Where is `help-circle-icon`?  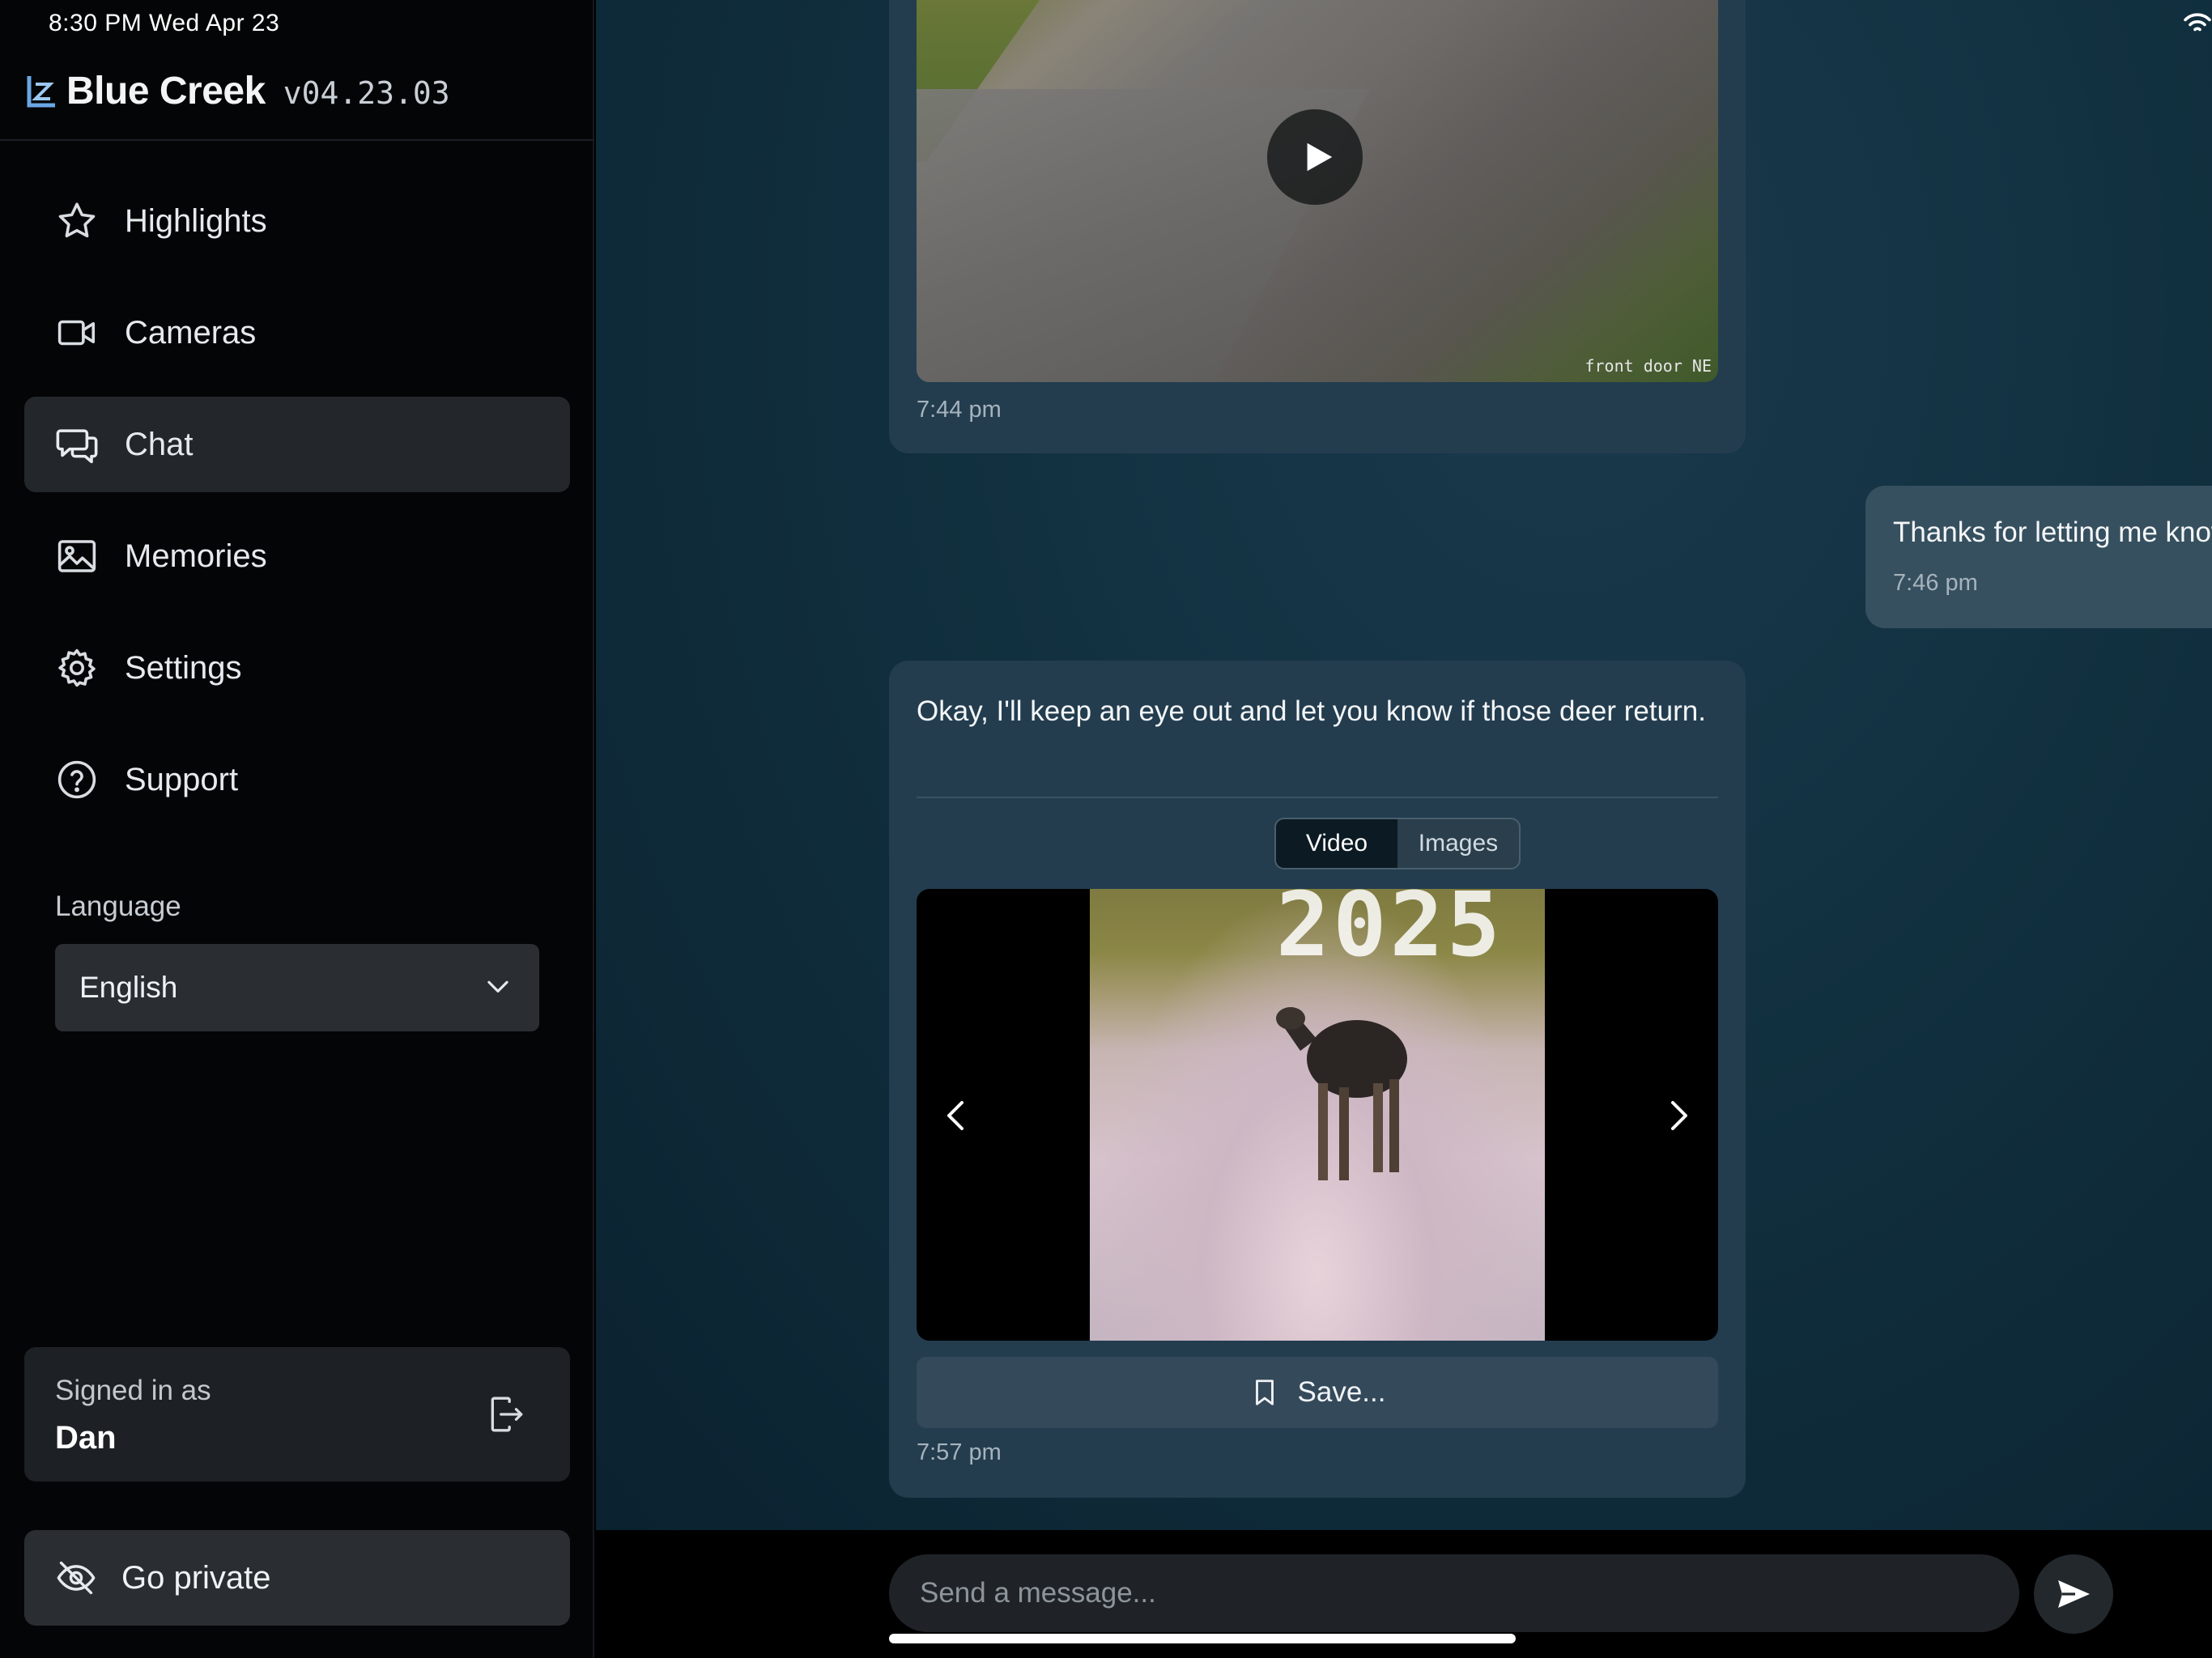
help-circle-icon is located at coordinates (77, 779).